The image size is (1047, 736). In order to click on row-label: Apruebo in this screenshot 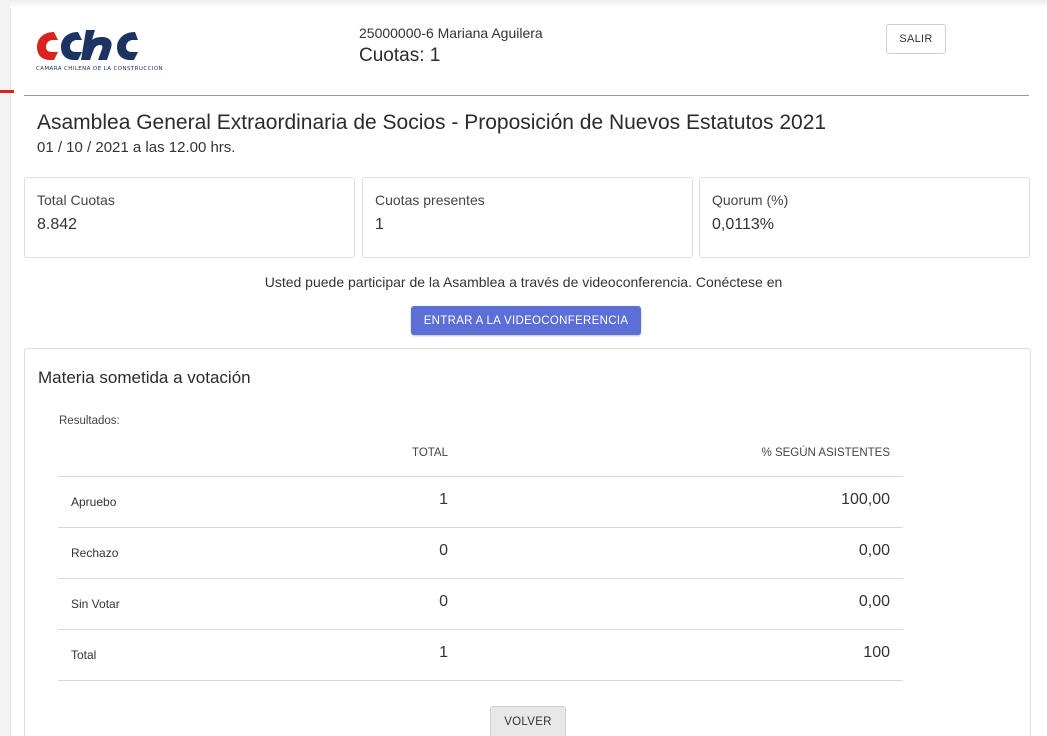, I will do `click(94, 502)`.